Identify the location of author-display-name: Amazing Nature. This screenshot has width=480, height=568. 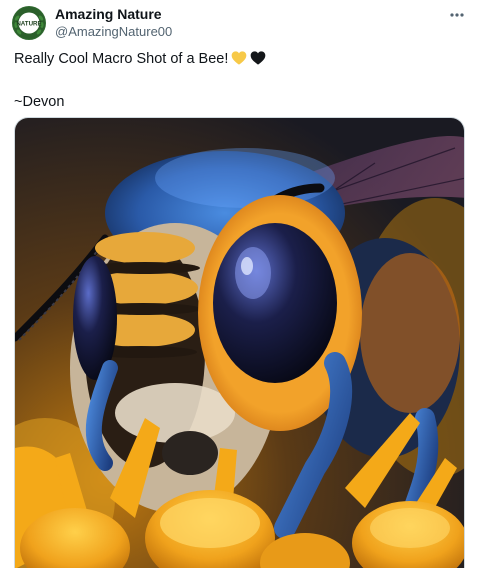
(113, 14).